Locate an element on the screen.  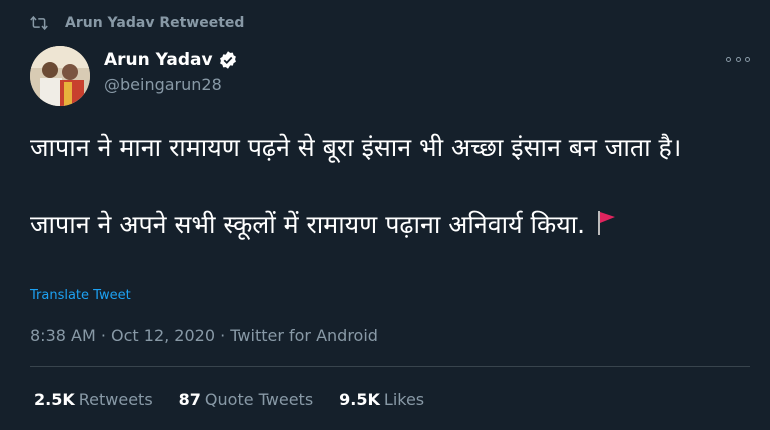
avatar is located at coordinates (60, 76).